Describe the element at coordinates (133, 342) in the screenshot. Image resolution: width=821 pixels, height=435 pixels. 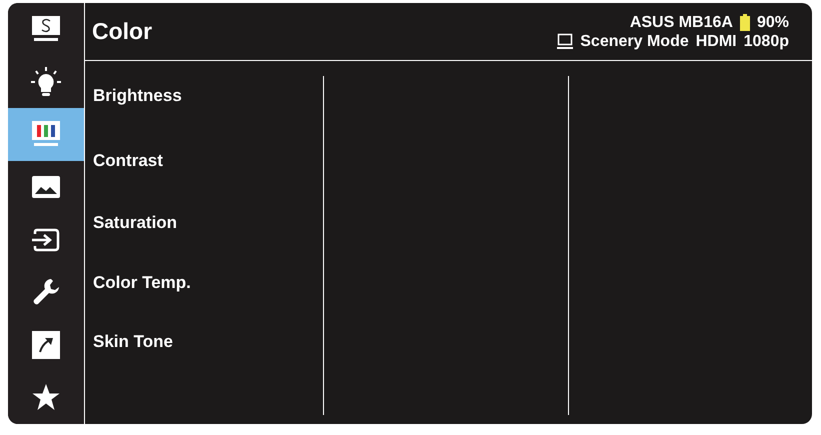
I see `menu-item: Skin Tone` at that location.